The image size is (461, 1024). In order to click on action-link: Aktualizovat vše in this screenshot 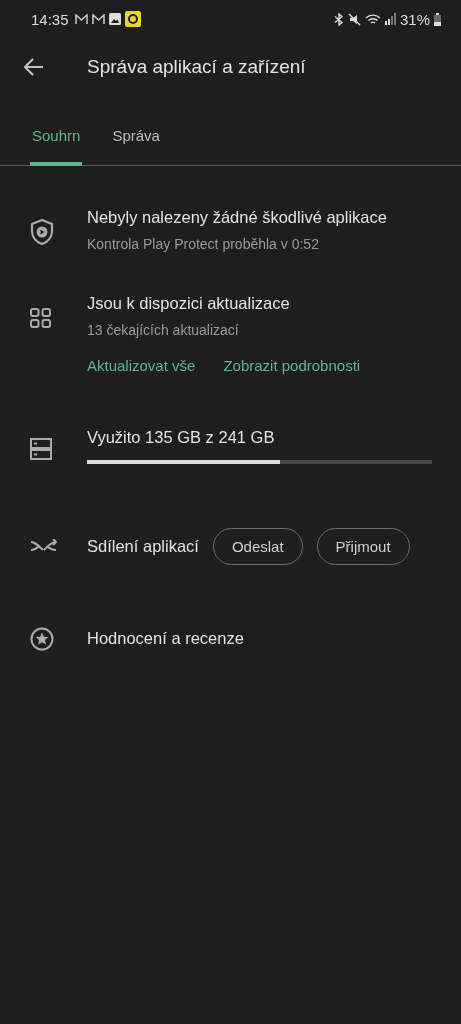, I will do `click(141, 365)`.